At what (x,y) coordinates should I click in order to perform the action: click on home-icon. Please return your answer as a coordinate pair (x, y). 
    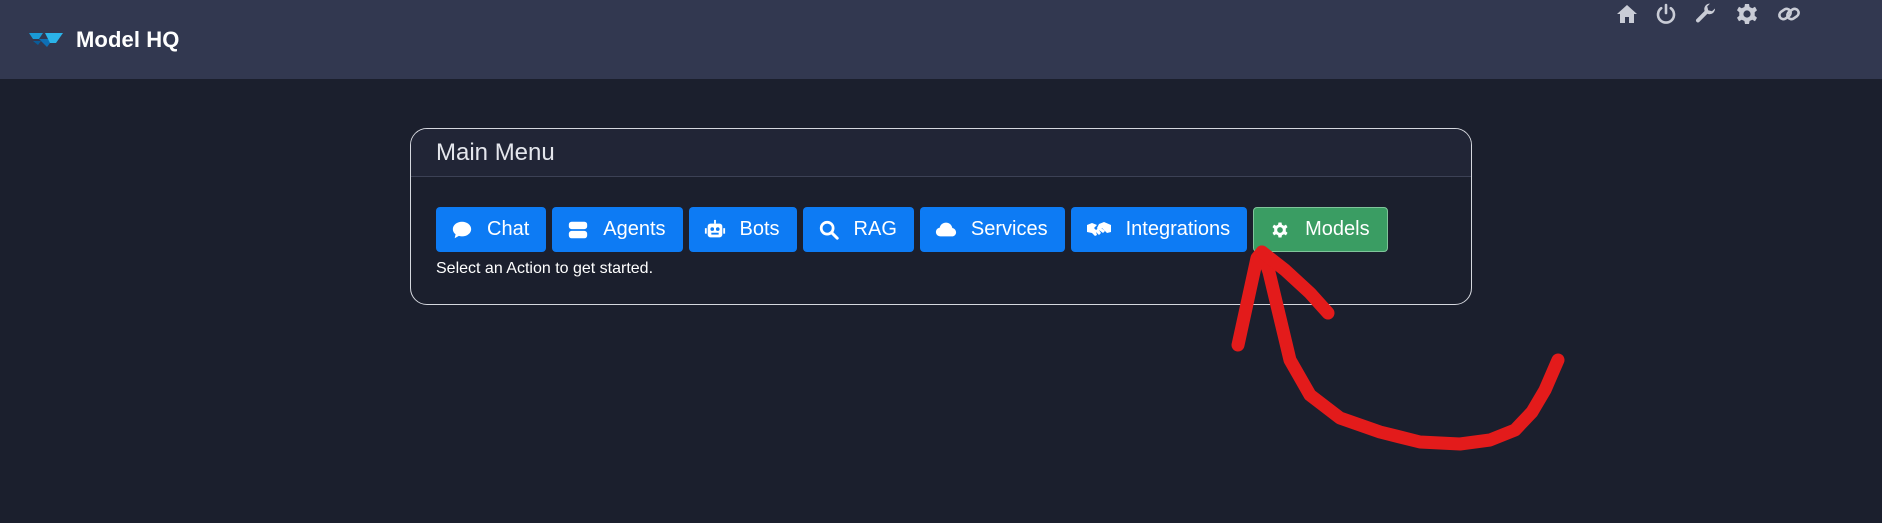
    Looking at the image, I should click on (1627, 14).